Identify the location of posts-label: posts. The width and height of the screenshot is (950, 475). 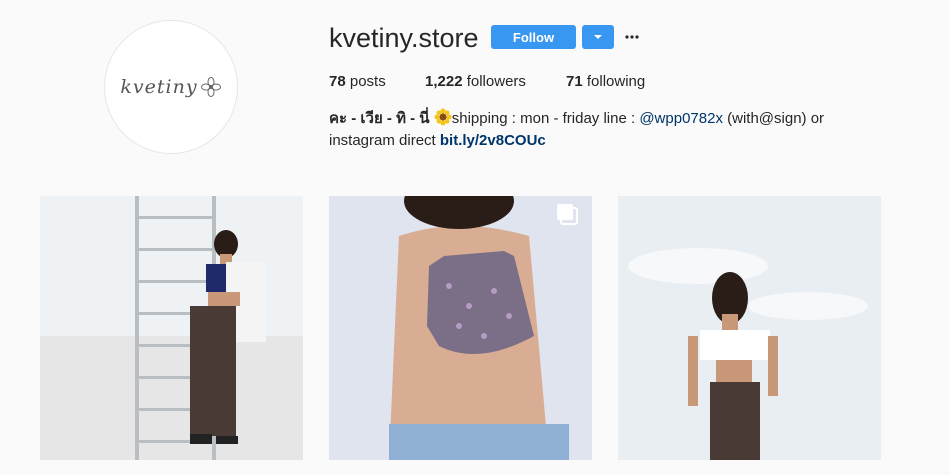
(367, 81).